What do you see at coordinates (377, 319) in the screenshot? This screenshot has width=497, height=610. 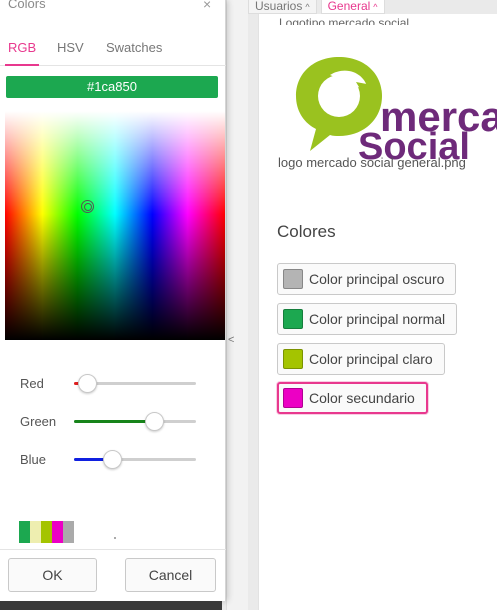 I see `color-button-label: Color principal normal` at bounding box center [377, 319].